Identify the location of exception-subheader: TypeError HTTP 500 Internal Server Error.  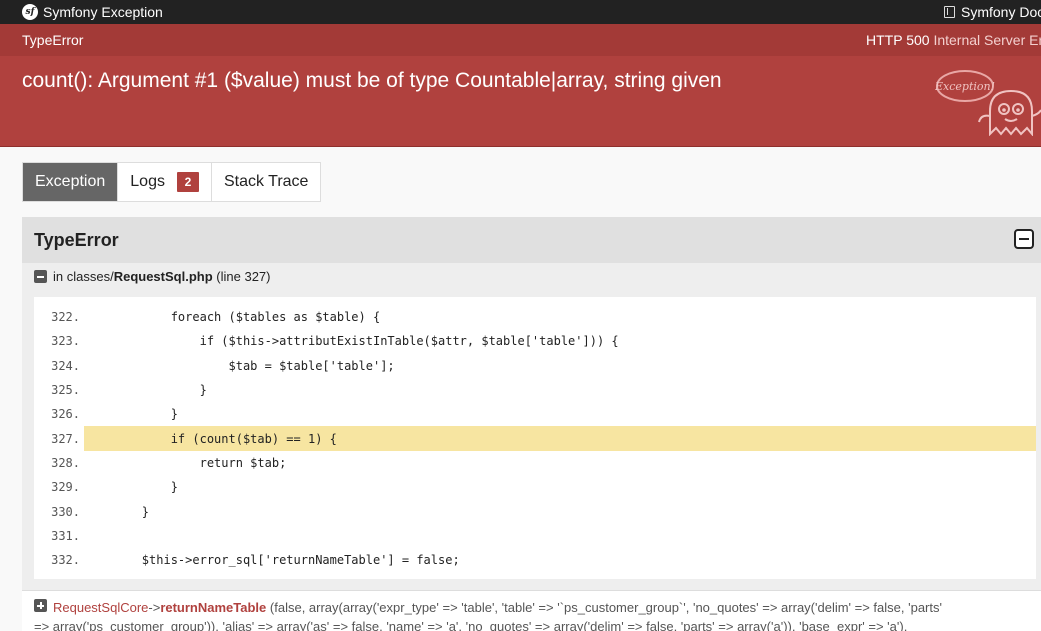
(520, 40).